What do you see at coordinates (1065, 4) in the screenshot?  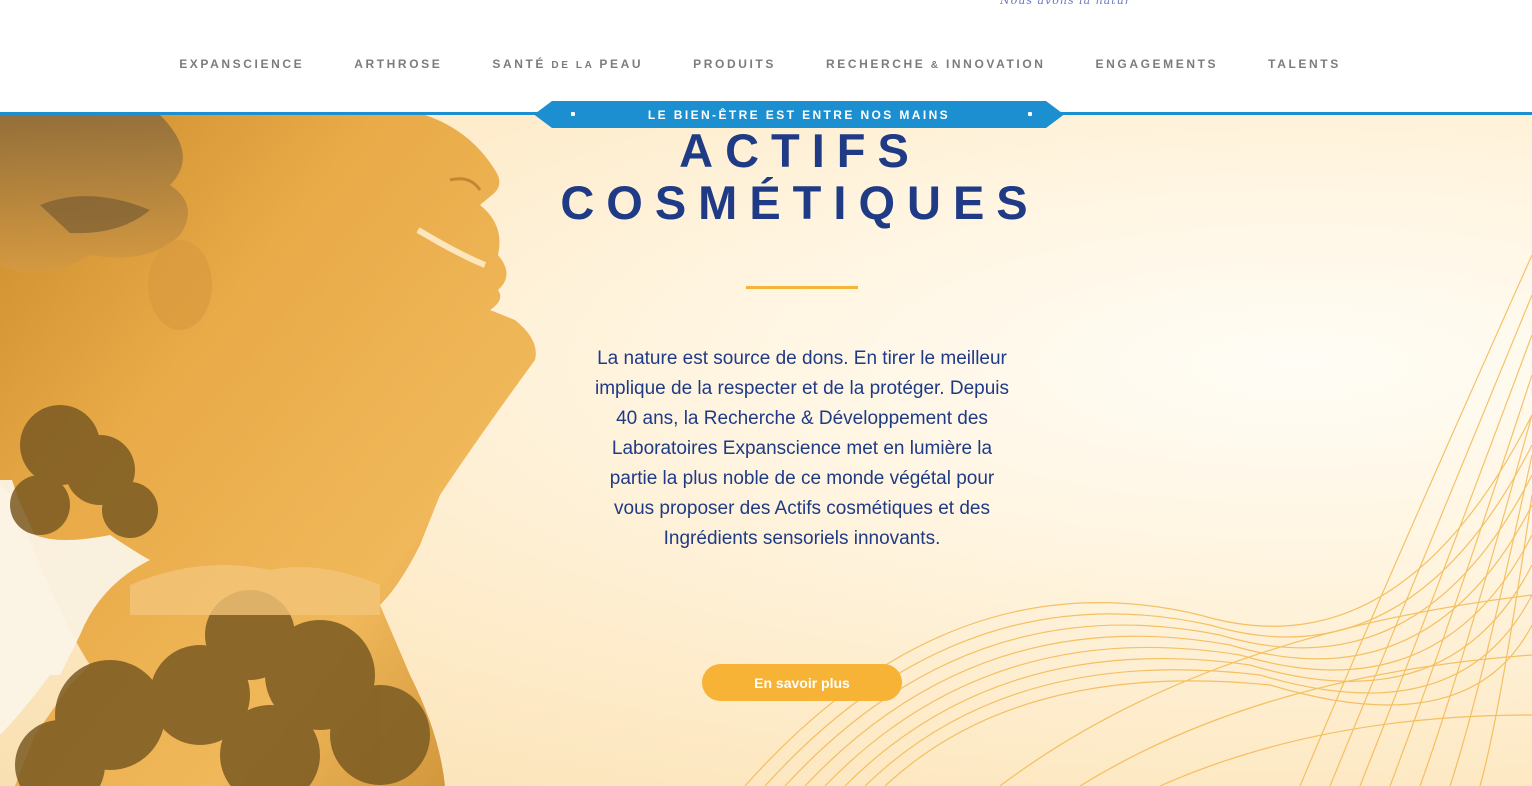 I see `logo-tagline: Nous avons la nature en héritage` at bounding box center [1065, 4].